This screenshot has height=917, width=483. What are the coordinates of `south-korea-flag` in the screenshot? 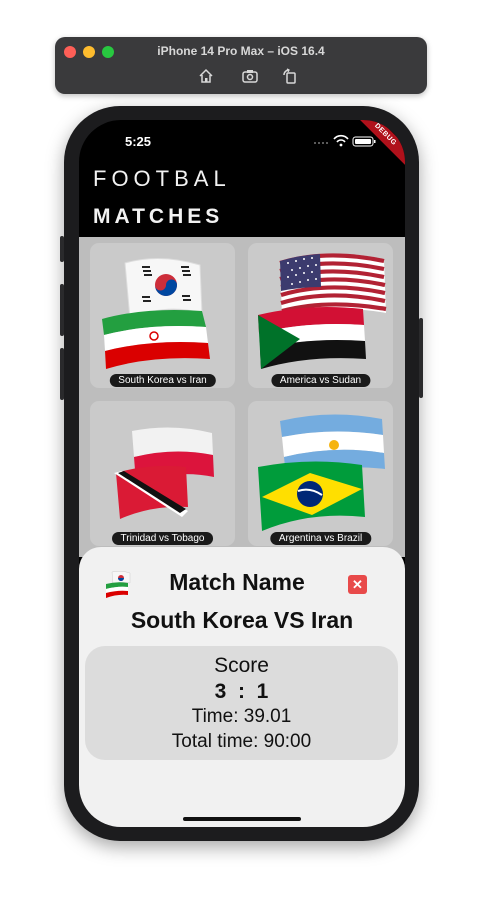 It's located at (163, 288).